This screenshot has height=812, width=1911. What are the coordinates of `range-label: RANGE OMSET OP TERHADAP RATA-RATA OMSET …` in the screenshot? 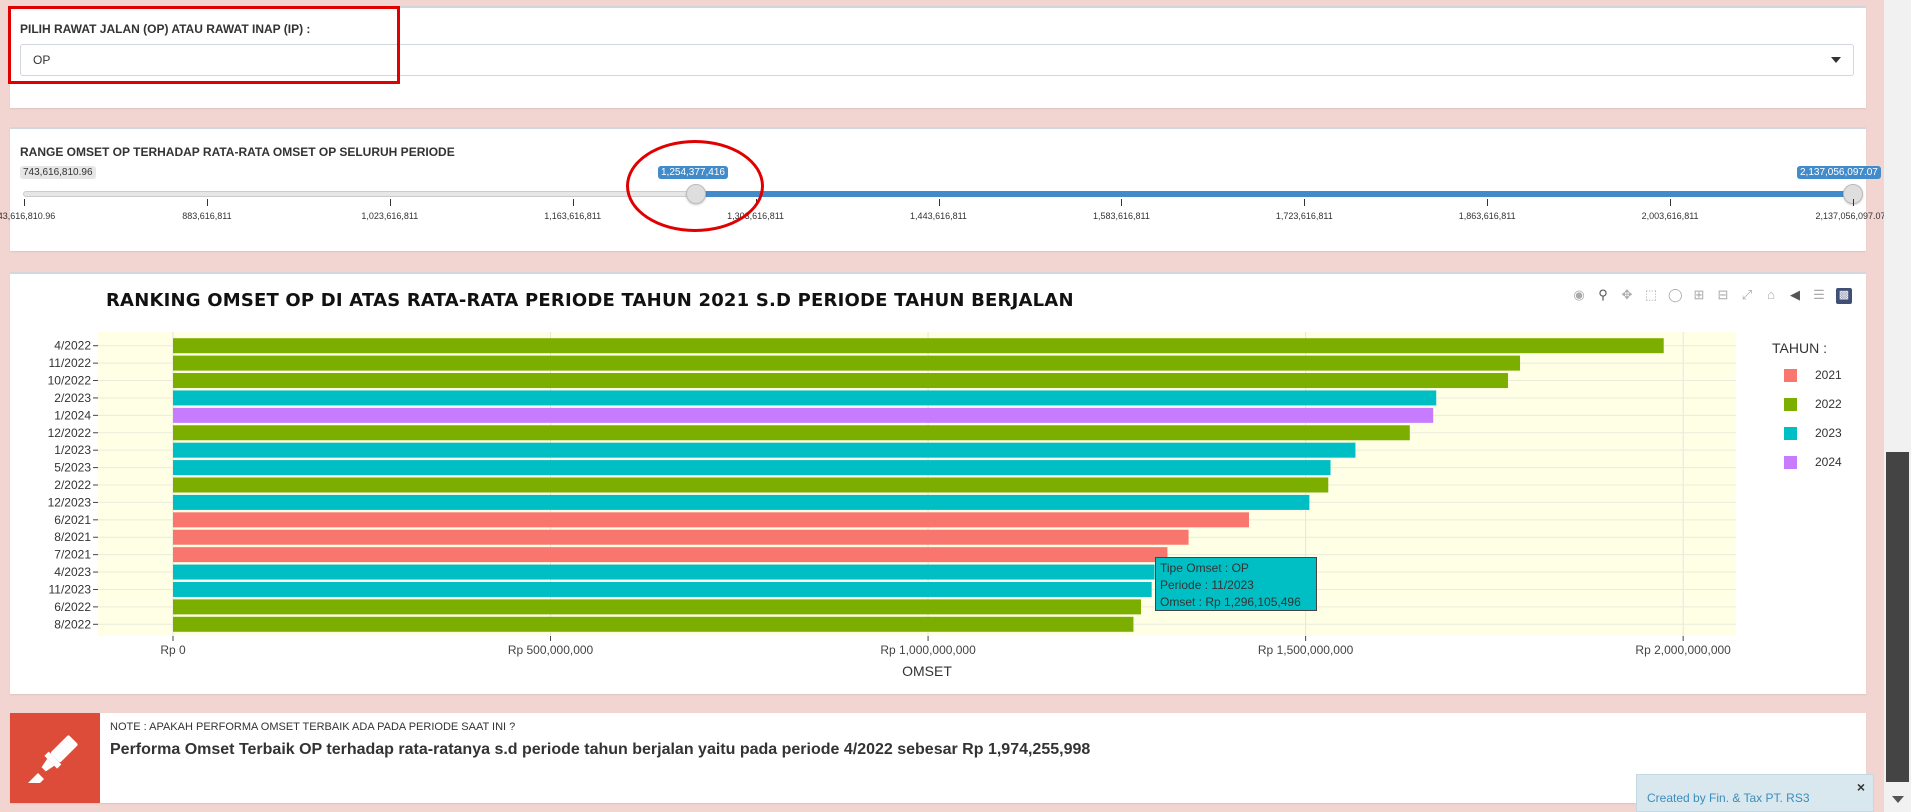 It's located at (237, 152).